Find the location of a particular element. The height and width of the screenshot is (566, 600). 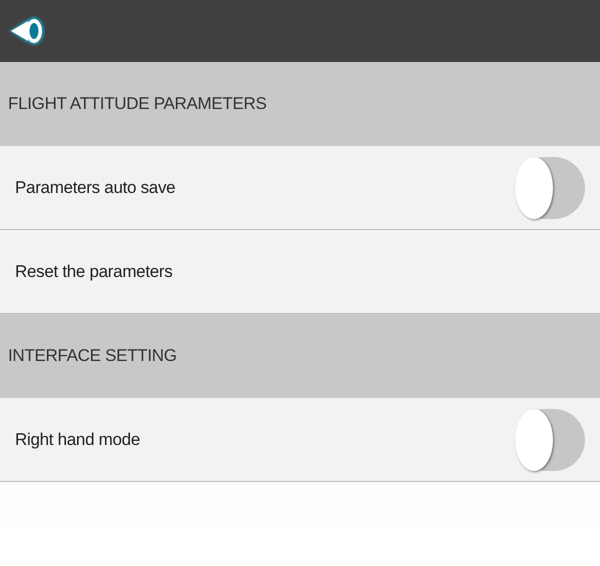

section-header: FLIGHT ATTITUDE PARAMETERS is located at coordinates (137, 104).